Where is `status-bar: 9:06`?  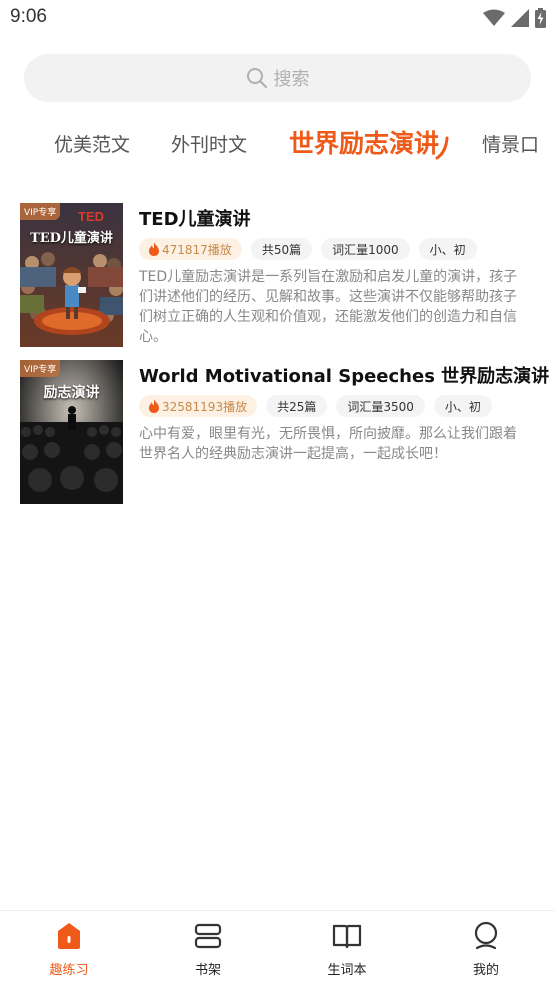
status-bar: 9:06 is located at coordinates (277, 19).